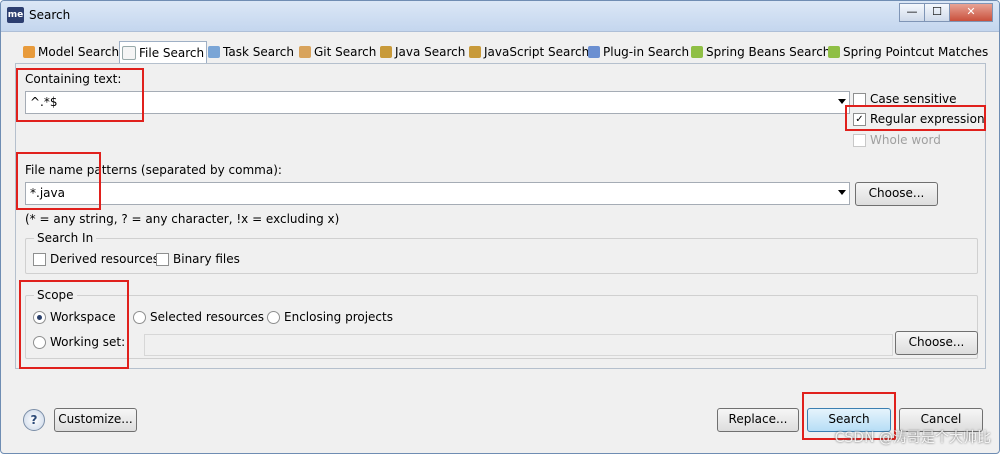 This screenshot has width=1000, height=454. What do you see at coordinates (71, 52) in the screenshot?
I see `tab-model-search: Model Search` at bounding box center [71, 52].